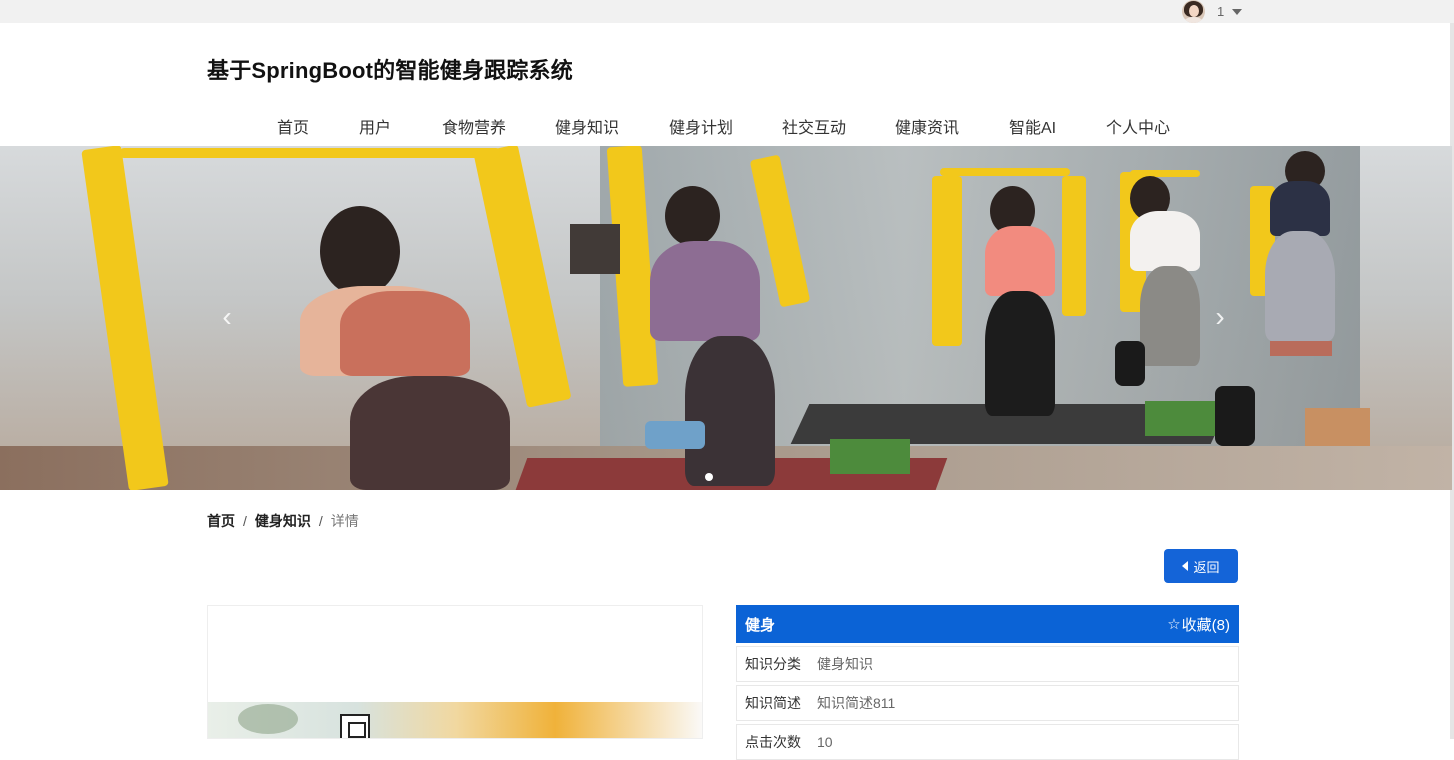 Image resolution: width=1454 pixels, height=760 pixels. What do you see at coordinates (987, 664) in the screenshot?
I see `detail-row-category: 知识分类 健身知识` at bounding box center [987, 664].